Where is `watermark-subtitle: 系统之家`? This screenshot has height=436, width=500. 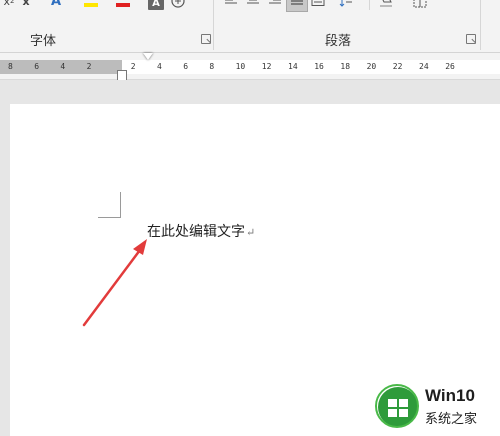
watermark-subtitle: 系统之家 is located at coordinates (451, 419).